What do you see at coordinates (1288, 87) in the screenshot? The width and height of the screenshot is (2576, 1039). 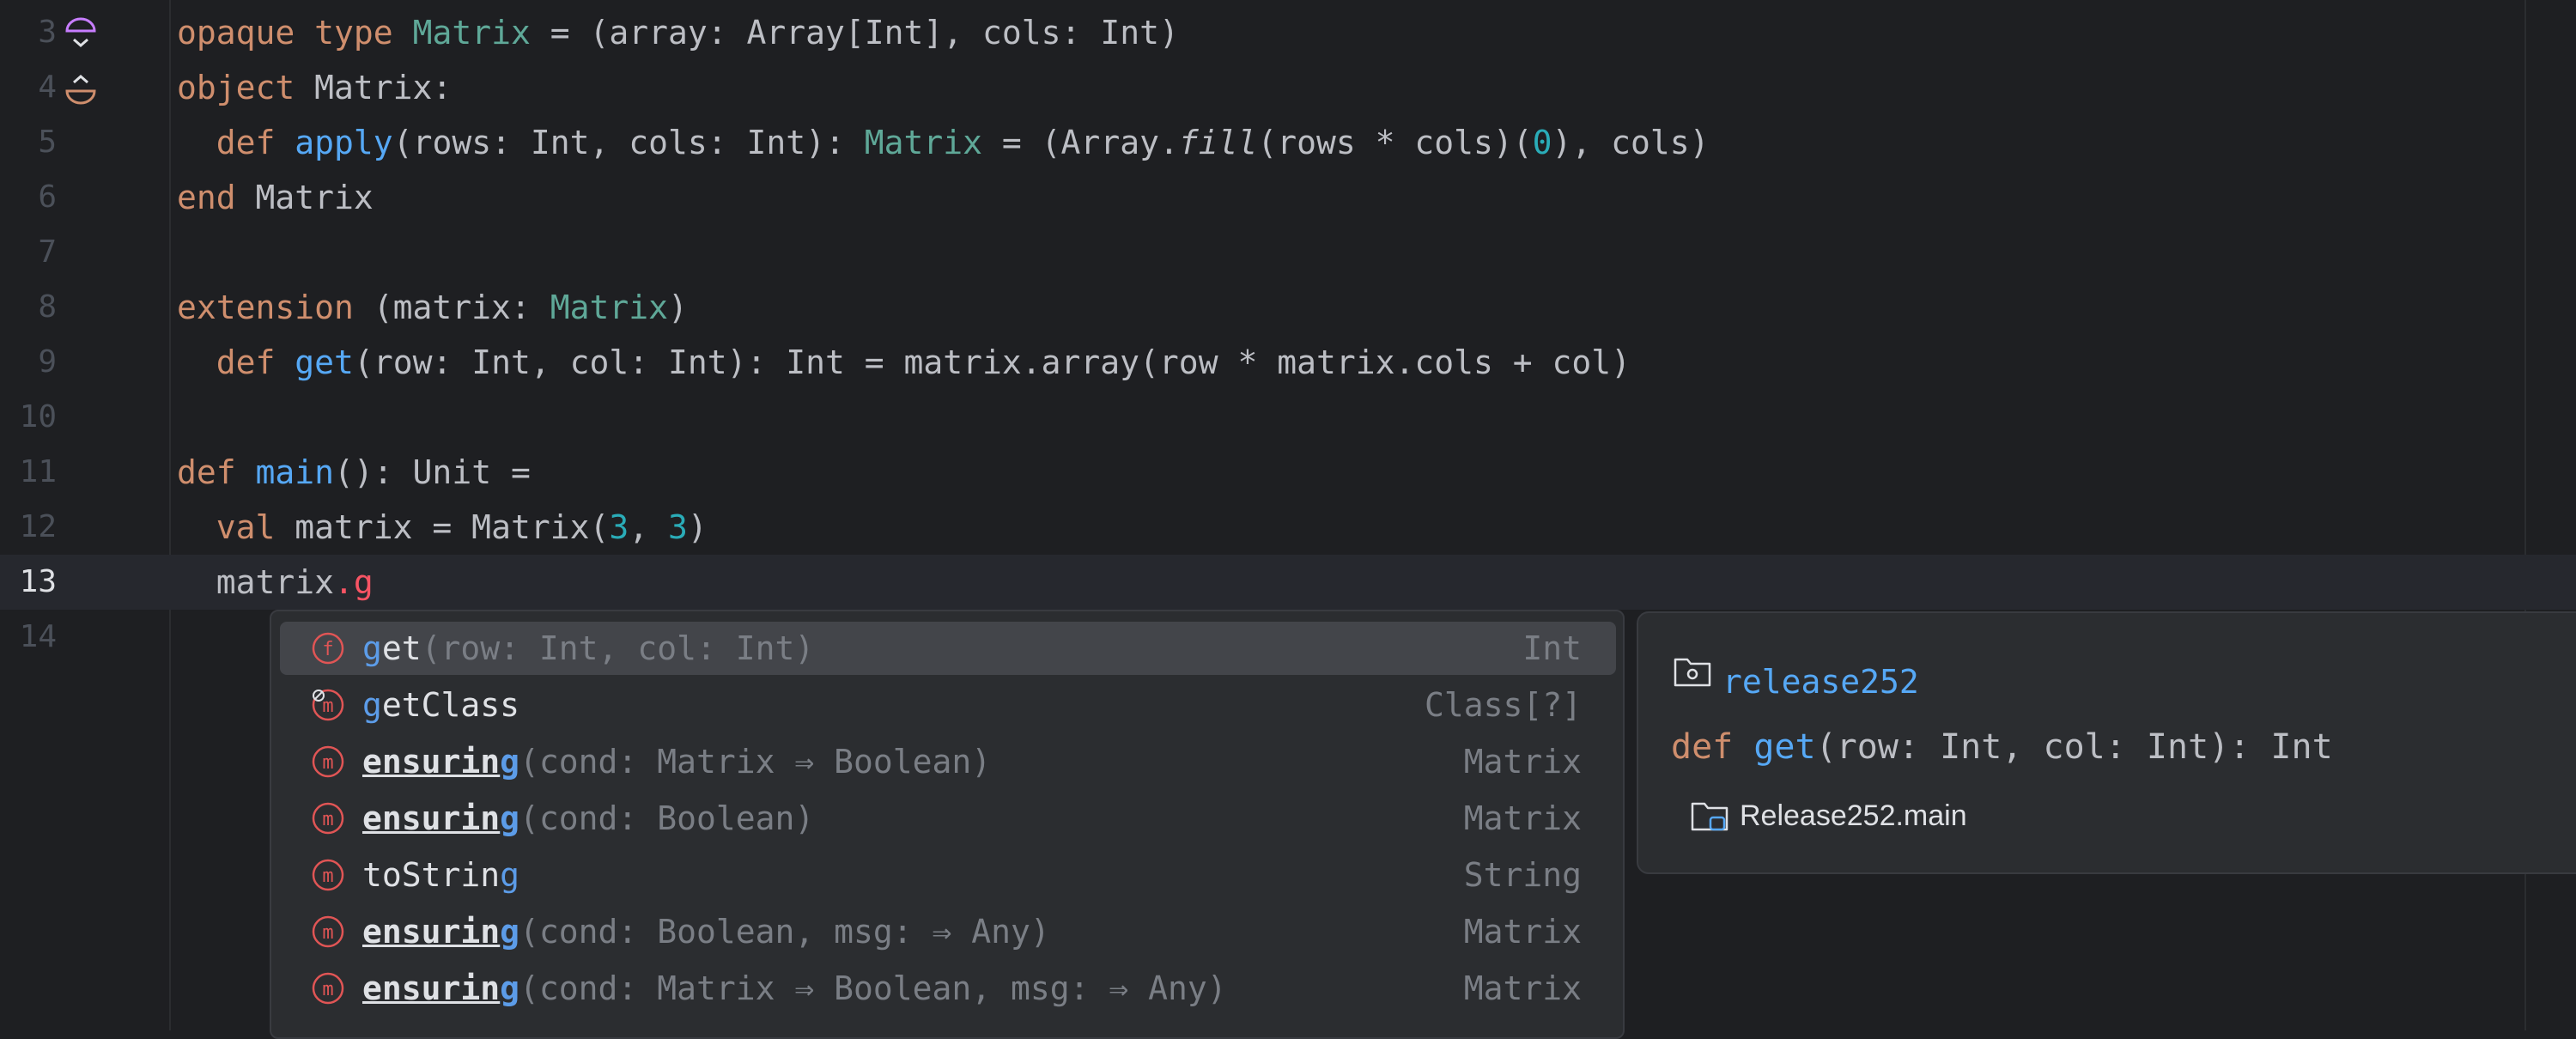 I see `code-line-4: 4 object Matrix:` at bounding box center [1288, 87].